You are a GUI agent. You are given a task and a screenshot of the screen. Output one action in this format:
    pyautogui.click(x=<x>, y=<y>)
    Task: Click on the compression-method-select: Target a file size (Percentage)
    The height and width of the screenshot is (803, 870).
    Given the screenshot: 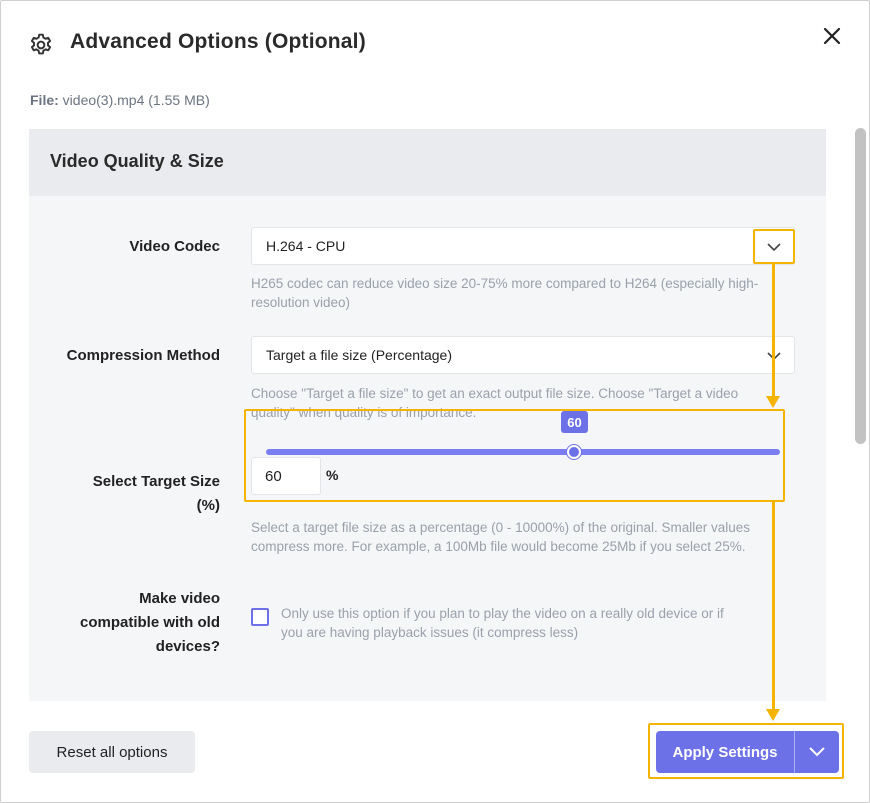 What is the action you would take?
    pyautogui.click(x=523, y=355)
    